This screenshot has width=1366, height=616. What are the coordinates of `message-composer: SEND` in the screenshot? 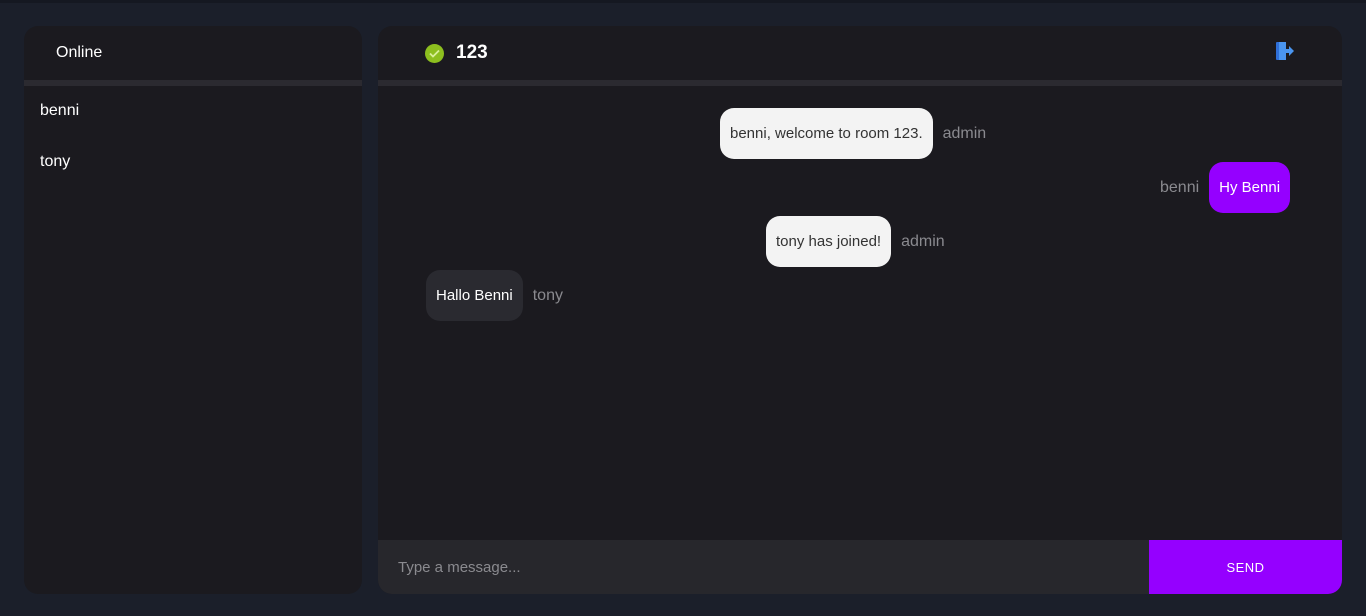 It's located at (860, 567).